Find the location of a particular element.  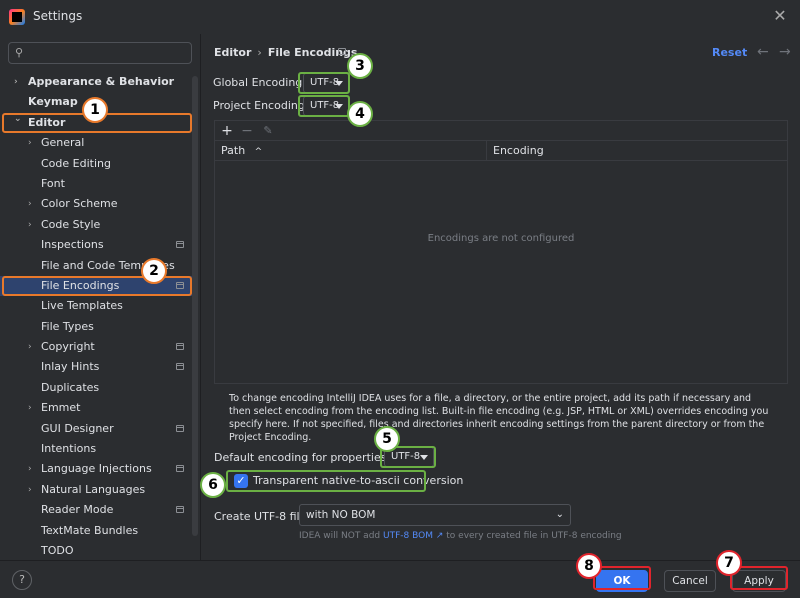

sidebar-item-label: Inspections is located at coordinates (72, 245).